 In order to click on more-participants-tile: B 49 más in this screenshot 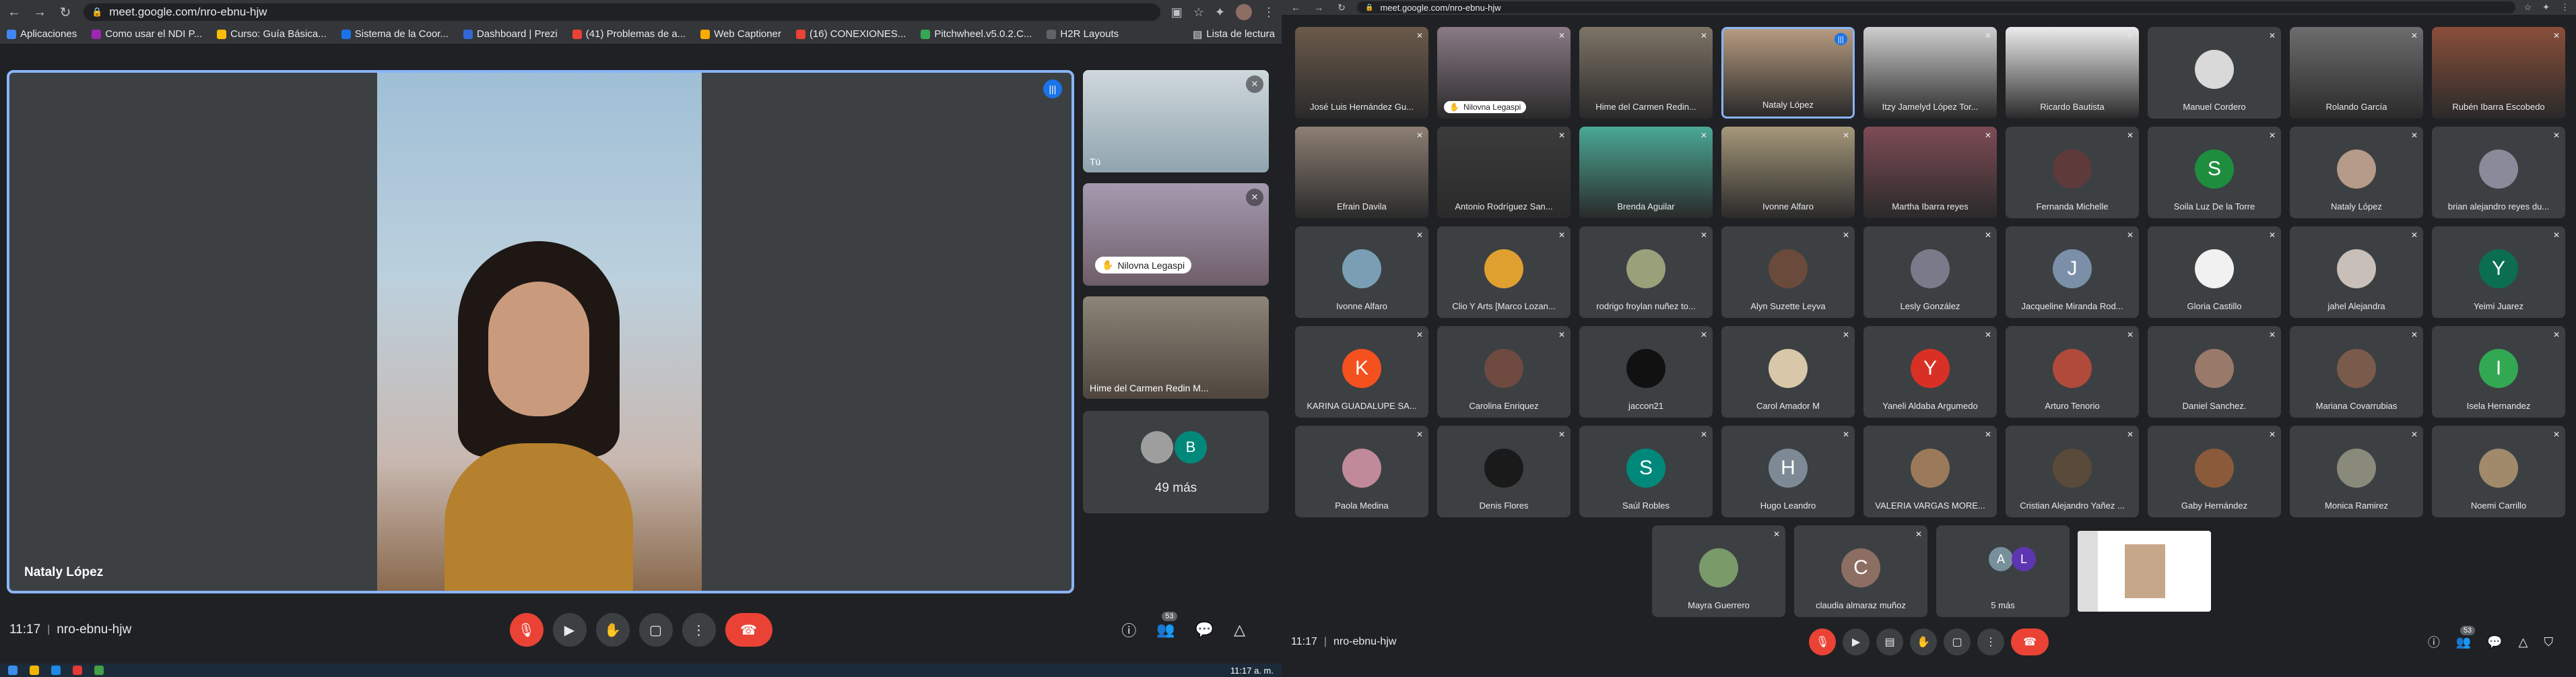, I will do `click(1176, 462)`.